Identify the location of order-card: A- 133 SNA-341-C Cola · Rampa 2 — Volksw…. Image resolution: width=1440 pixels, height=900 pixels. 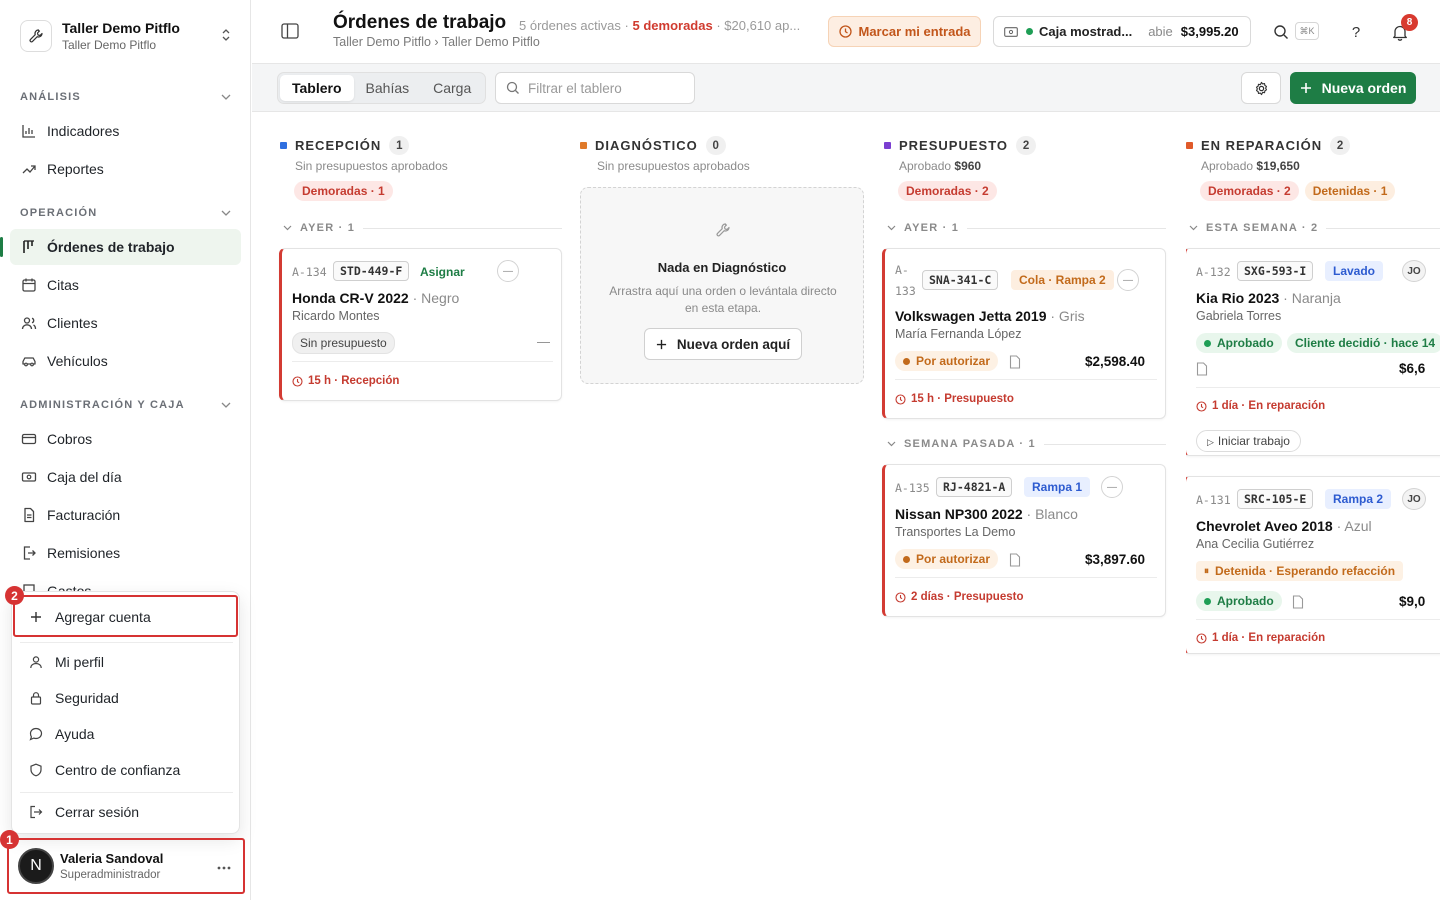
(1024, 333).